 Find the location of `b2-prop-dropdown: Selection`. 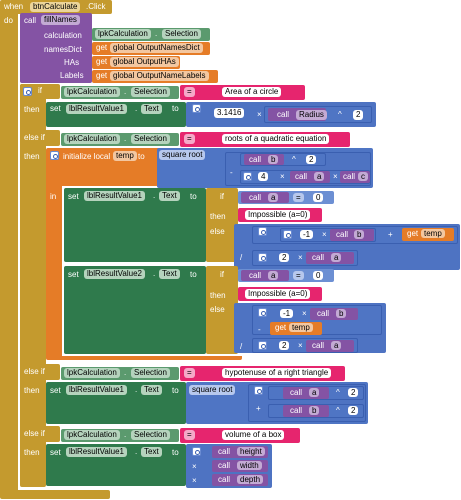

b2-prop-dropdown: Selection is located at coordinates (150, 139).